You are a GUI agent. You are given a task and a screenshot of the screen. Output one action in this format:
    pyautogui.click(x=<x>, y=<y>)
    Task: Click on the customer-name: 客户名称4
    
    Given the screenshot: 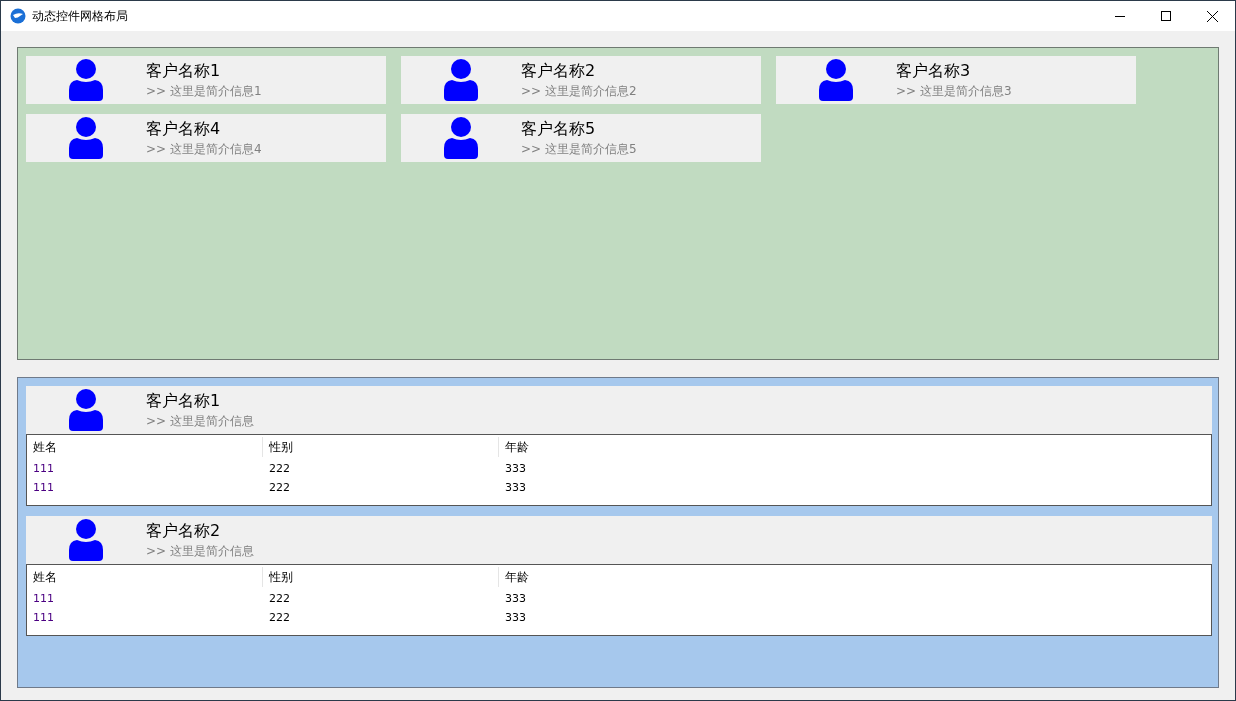 What is the action you would take?
    pyautogui.click(x=184, y=129)
    